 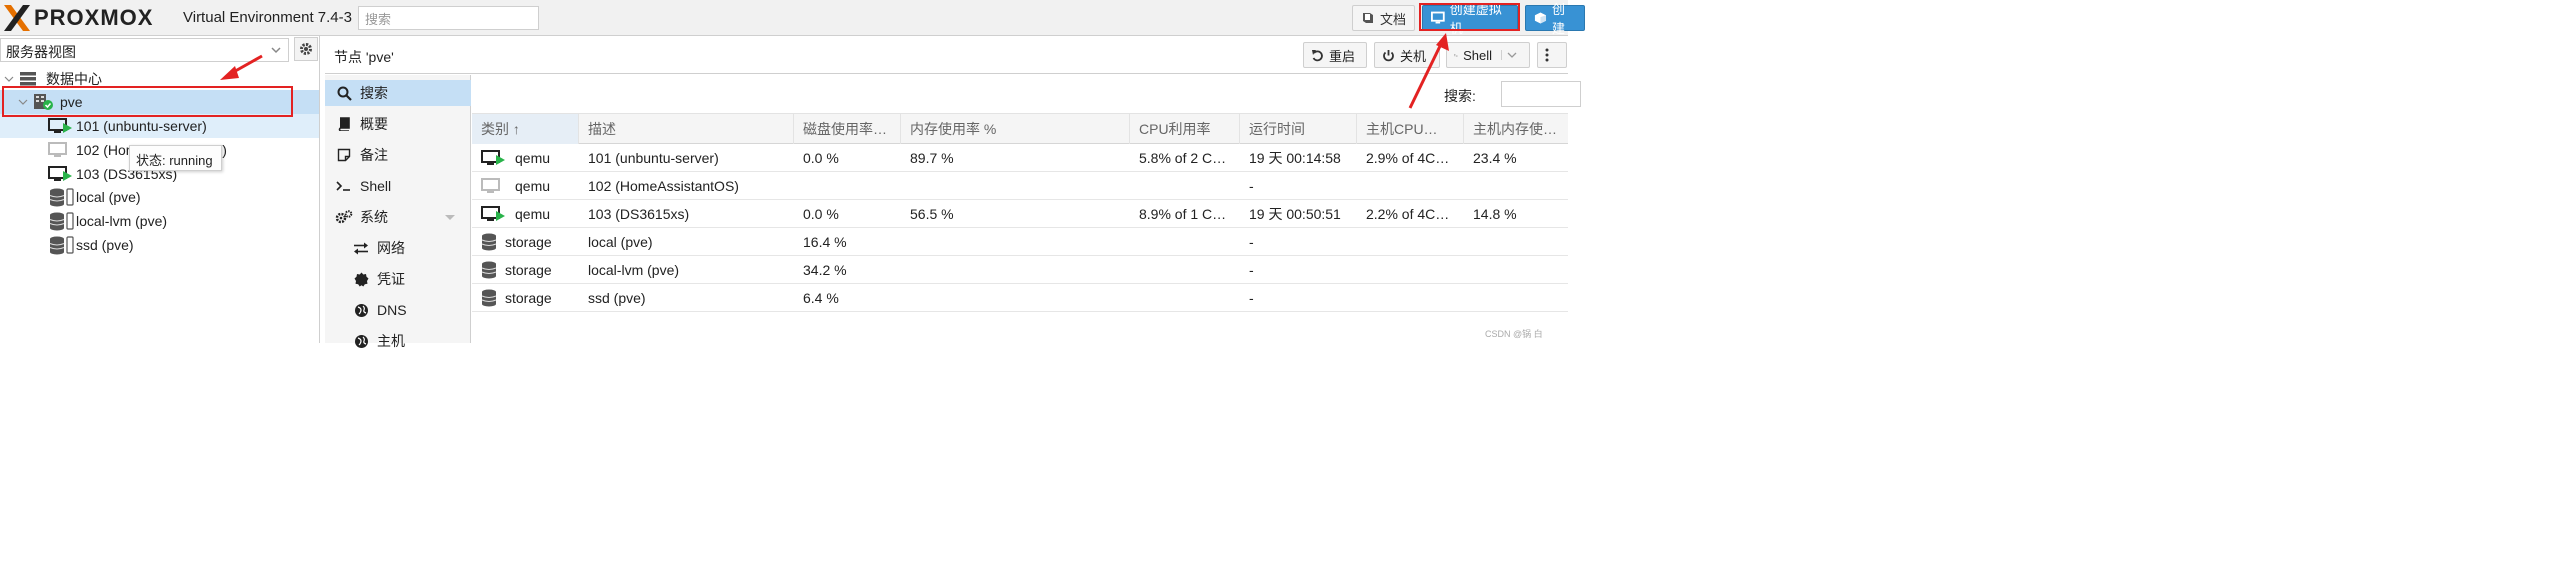 I want to click on tree-item-storage-local: local (pve), so click(x=159, y=197).